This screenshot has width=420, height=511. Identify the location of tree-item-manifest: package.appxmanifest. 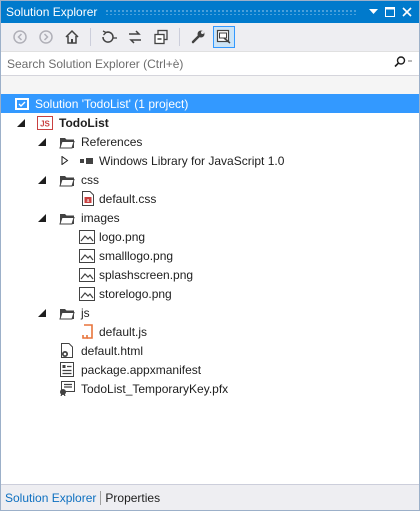
(210, 369).